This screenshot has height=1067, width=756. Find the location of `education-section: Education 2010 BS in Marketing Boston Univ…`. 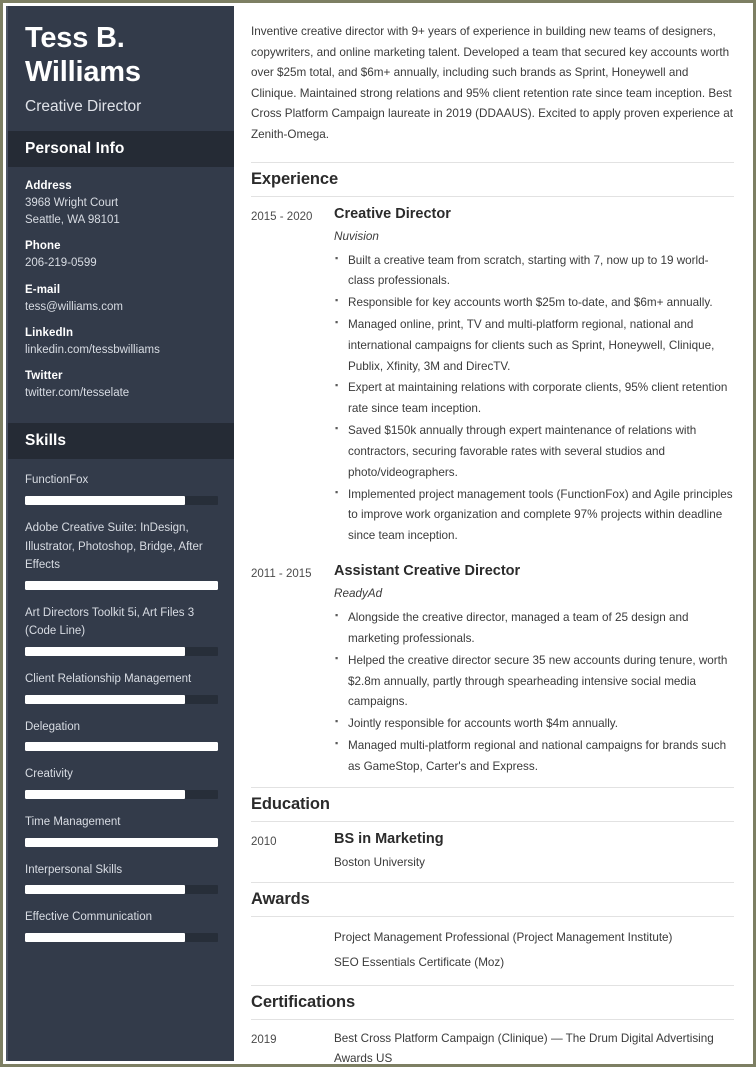

education-section: Education 2010 BS in Marketing Boston Univ… is located at coordinates (492, 833).